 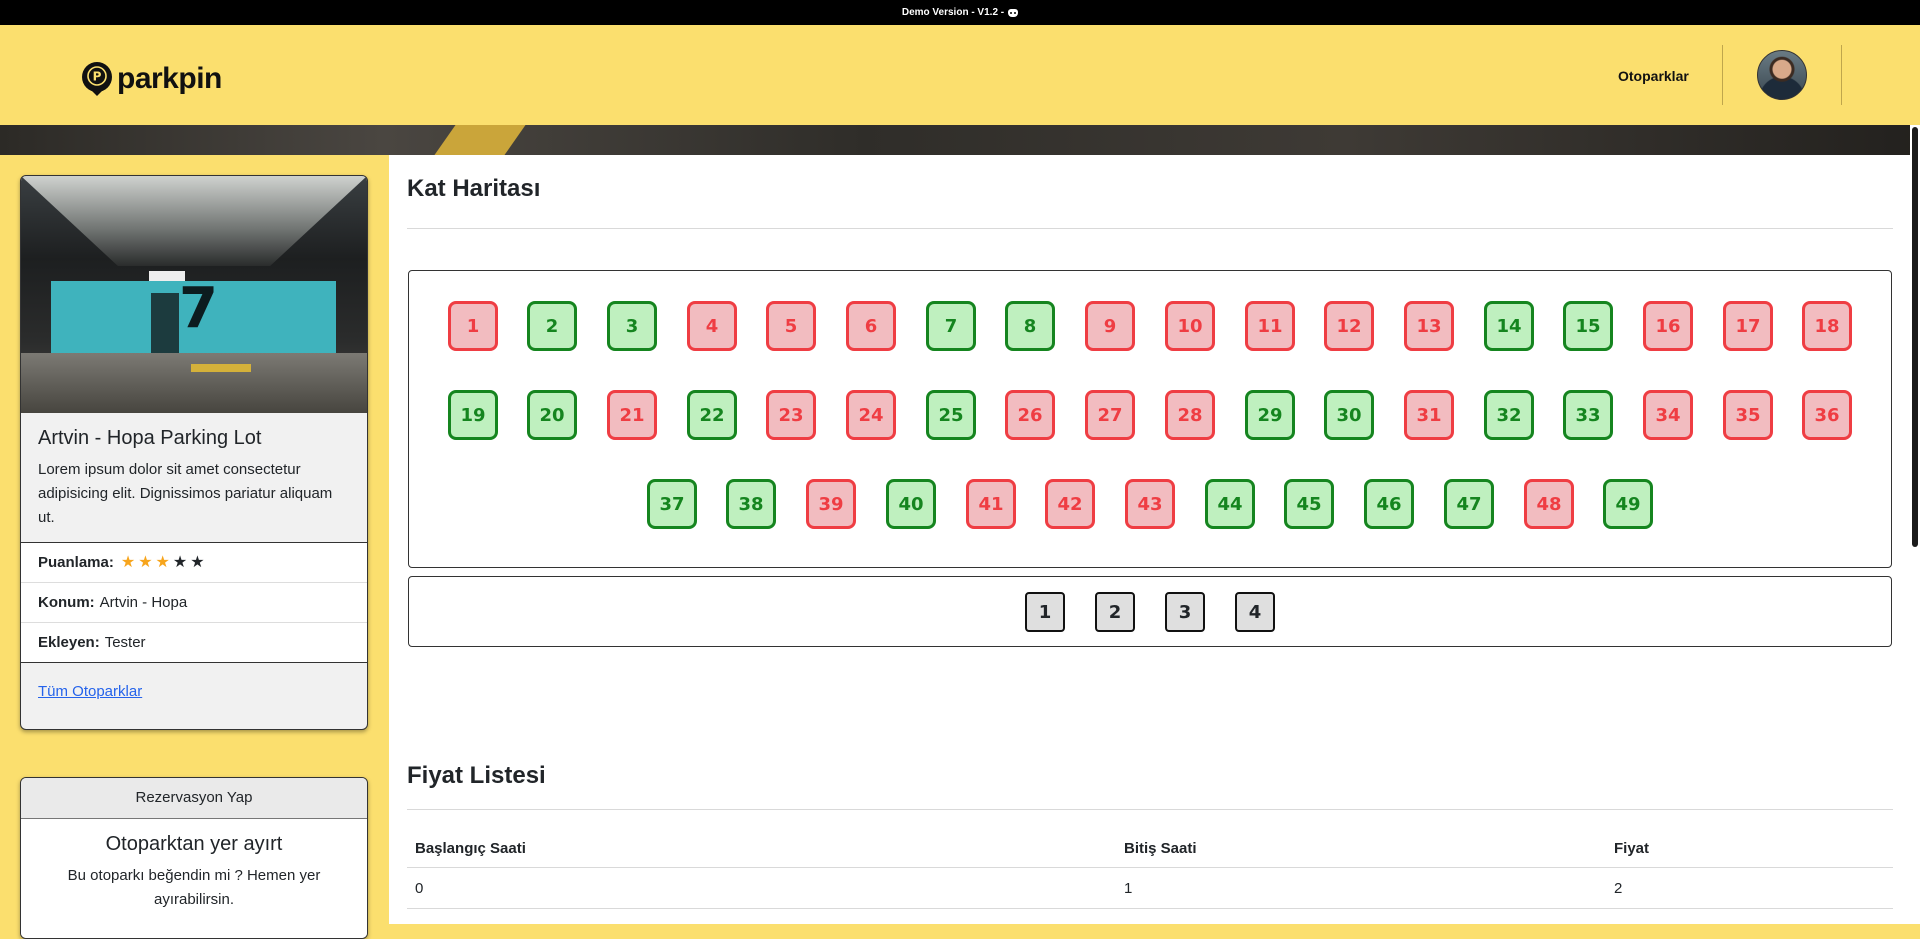 I want to click on parking-slot-27: 27, so click(x=1110, y=415).